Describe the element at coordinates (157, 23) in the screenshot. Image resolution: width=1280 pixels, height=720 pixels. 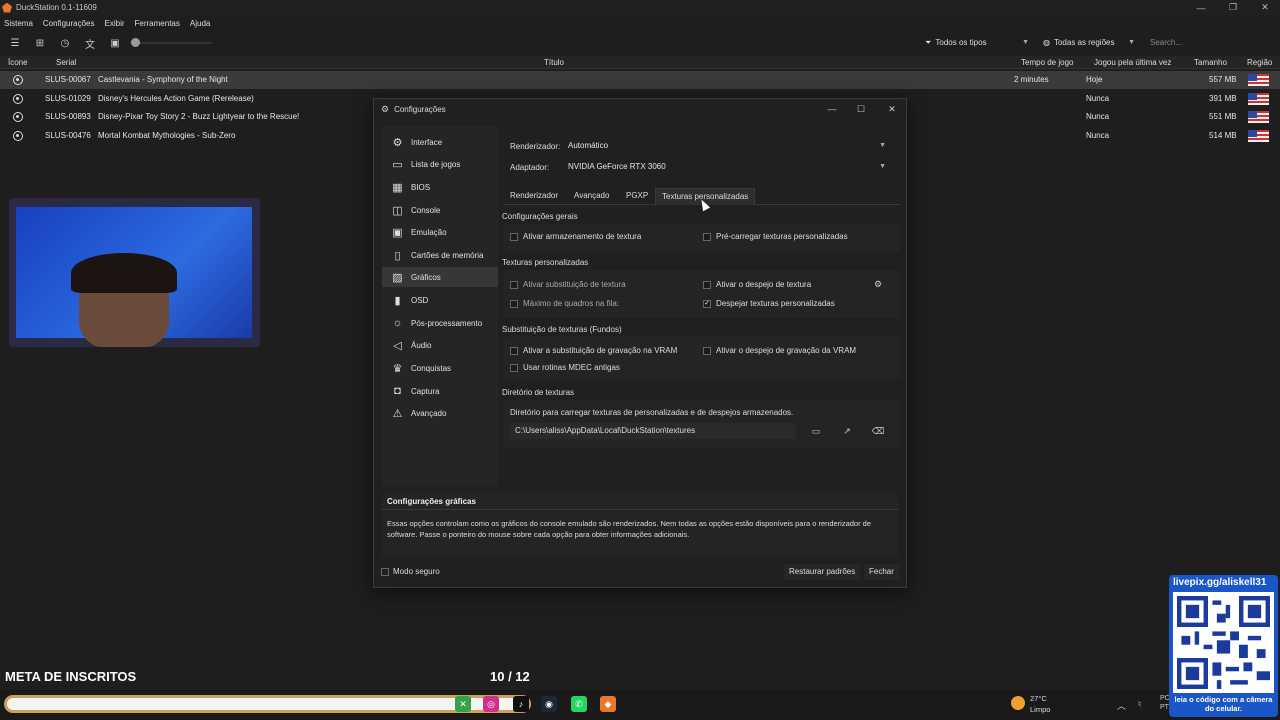
I see `menu-ferramentas: Ferramentas` at that location.